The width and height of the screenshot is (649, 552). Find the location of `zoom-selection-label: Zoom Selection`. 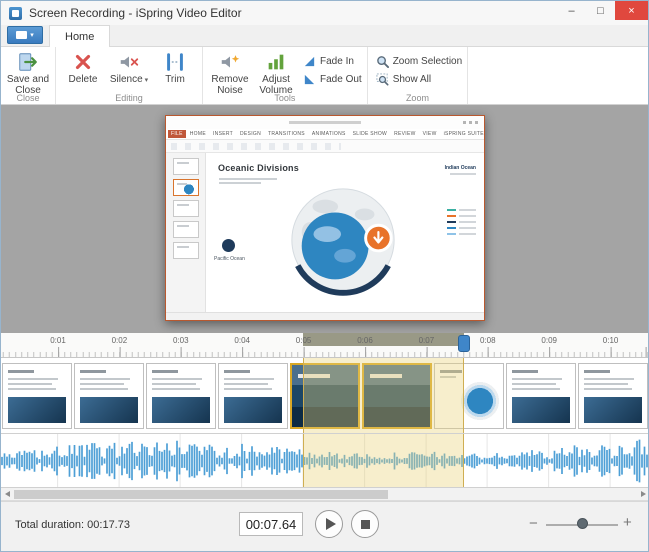

zoom-selection-label: Zoom Selection is located at coordinates (427, 61).